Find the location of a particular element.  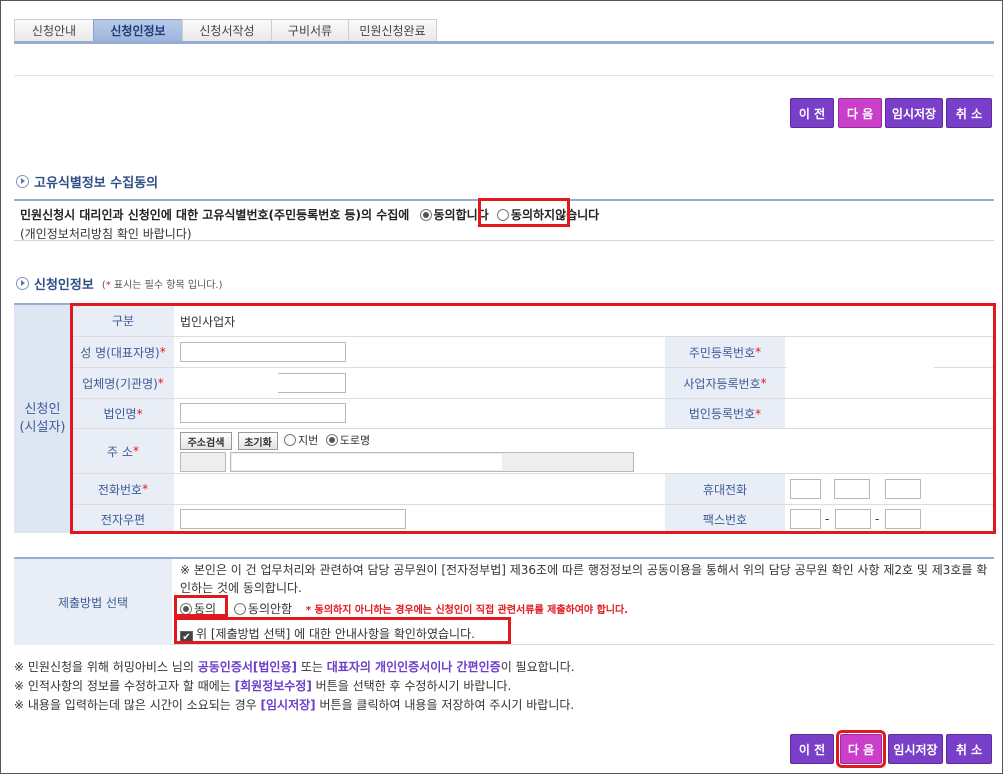

section-title-applicant: 신청인정보 (* 표시는 필수 항목 입니다.) is located at coordinates (119, 283).